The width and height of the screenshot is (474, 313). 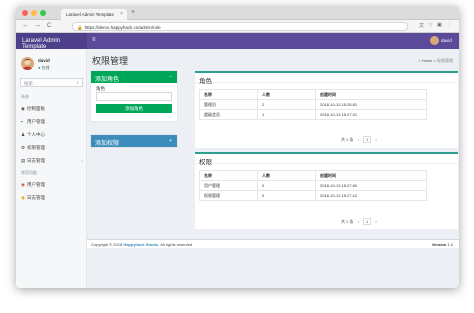 I want to click on browser-menu-icon: ⋮, so click(x=449, y=26).